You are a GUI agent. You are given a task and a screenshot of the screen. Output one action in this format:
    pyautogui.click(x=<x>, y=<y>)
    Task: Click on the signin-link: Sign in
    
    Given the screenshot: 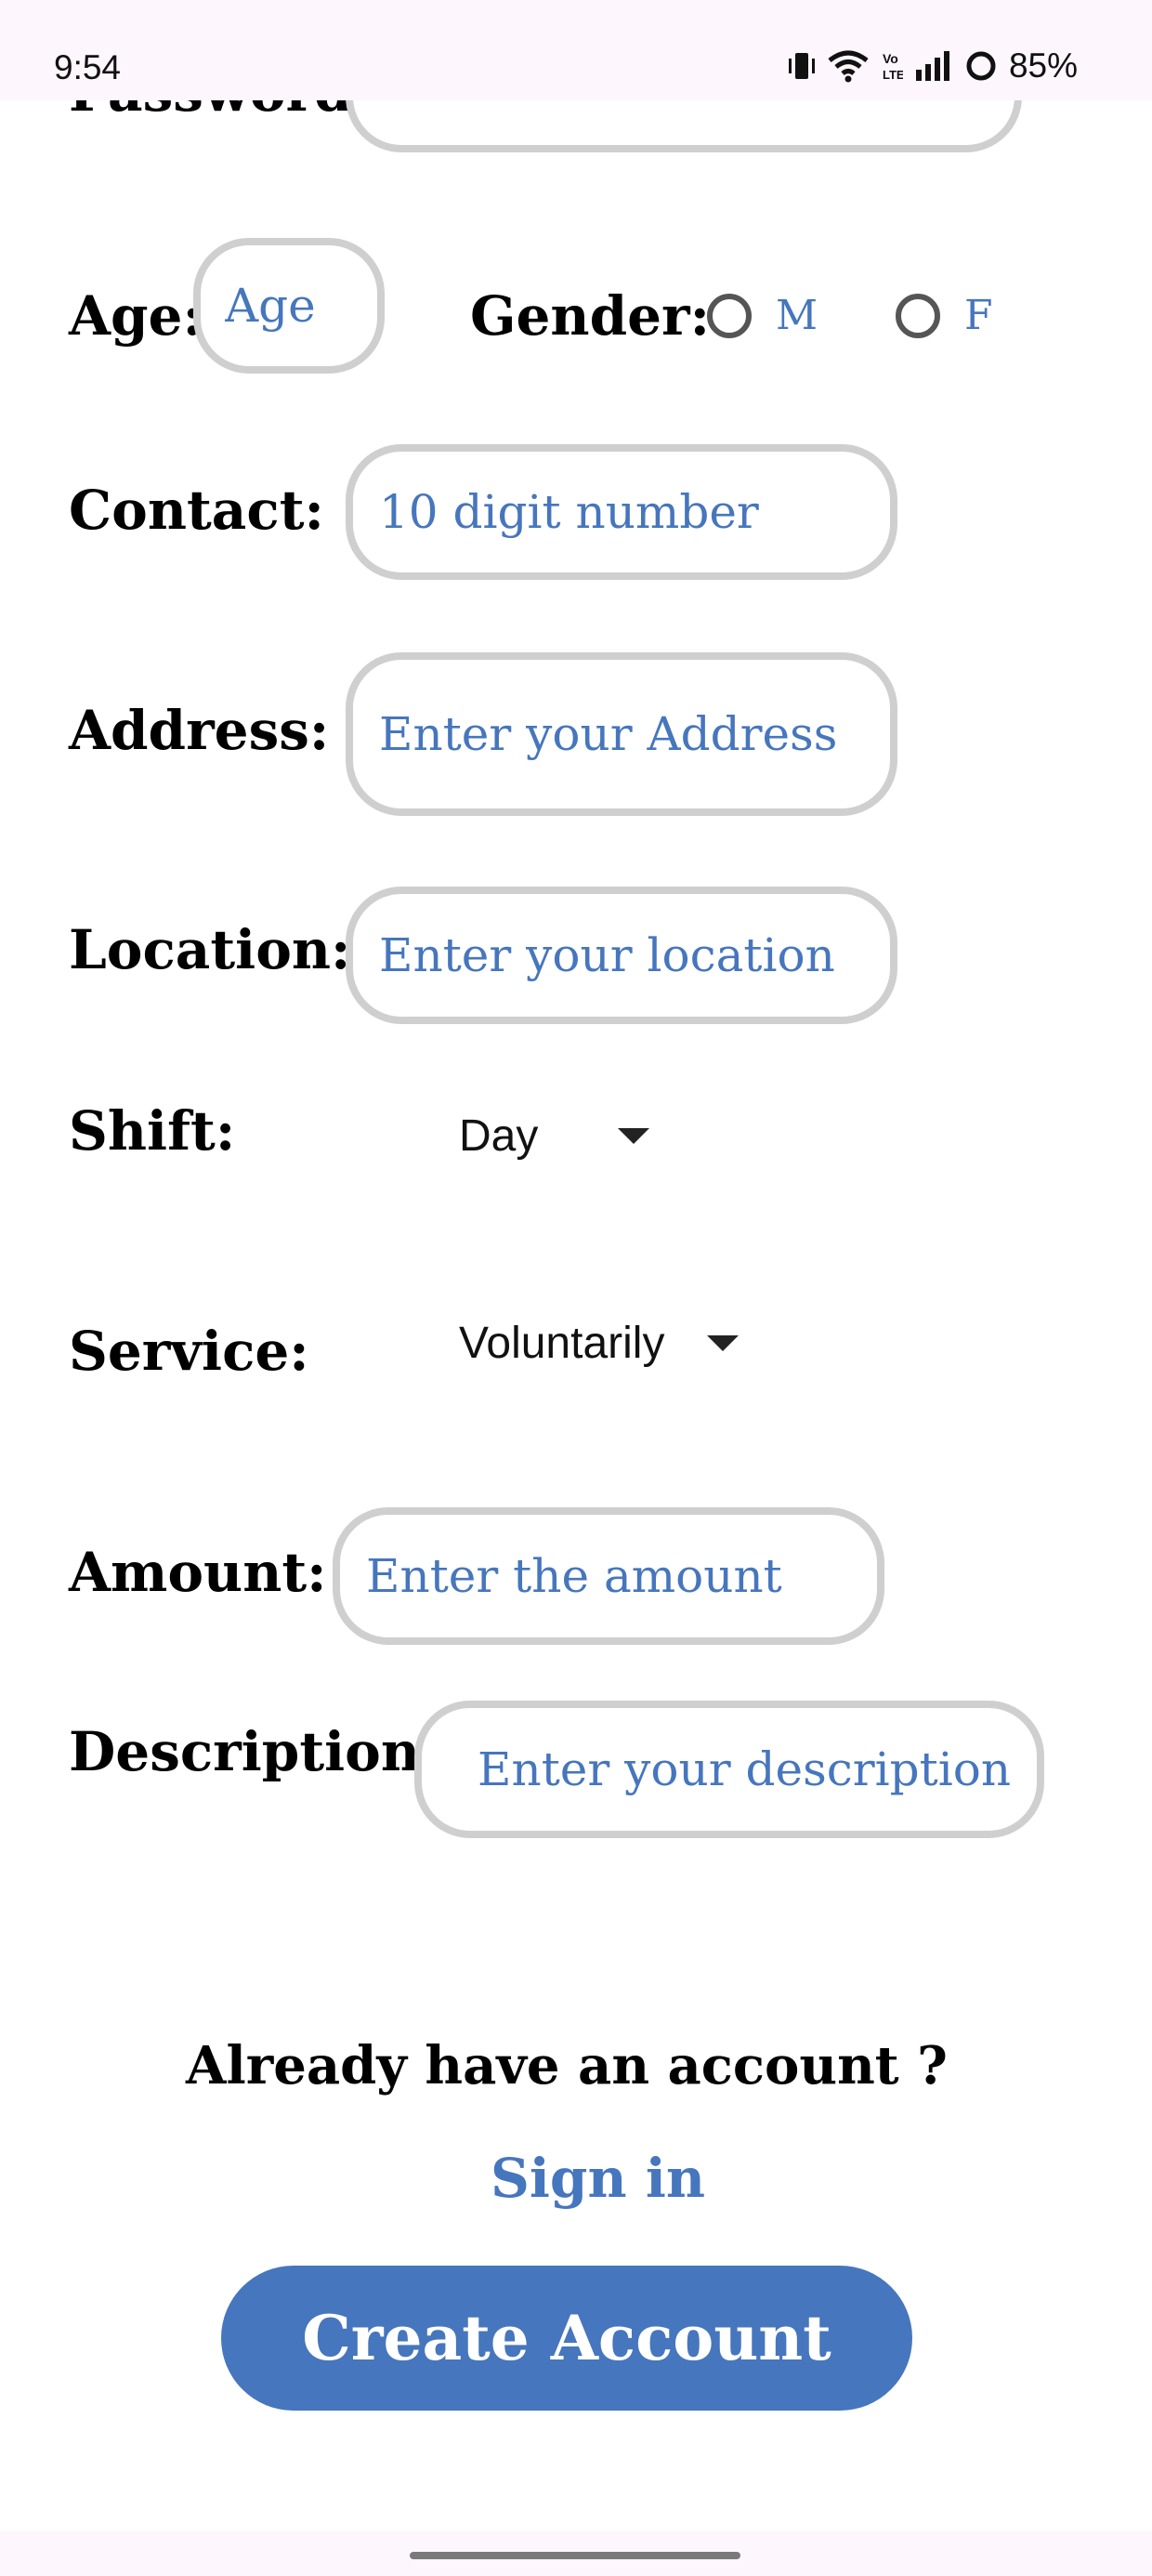 What is the action you would take?
    pyautogui.click(x=598, y=2178)
    